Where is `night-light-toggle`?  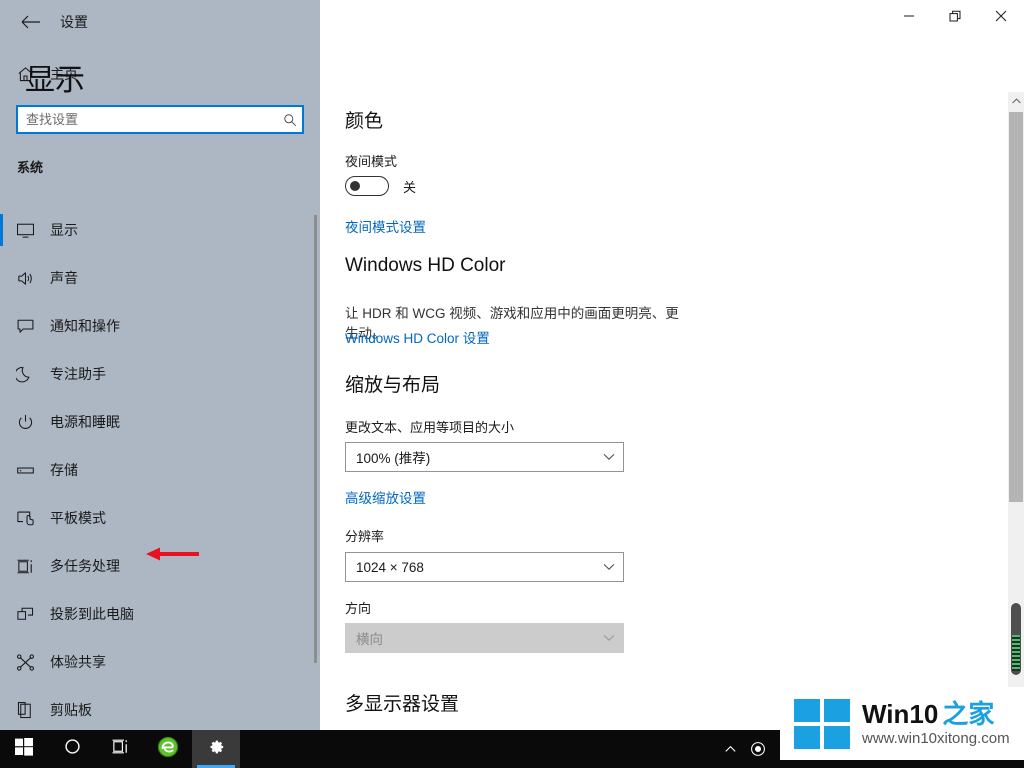 night-light-toggle is located at coordinates (367, 186).